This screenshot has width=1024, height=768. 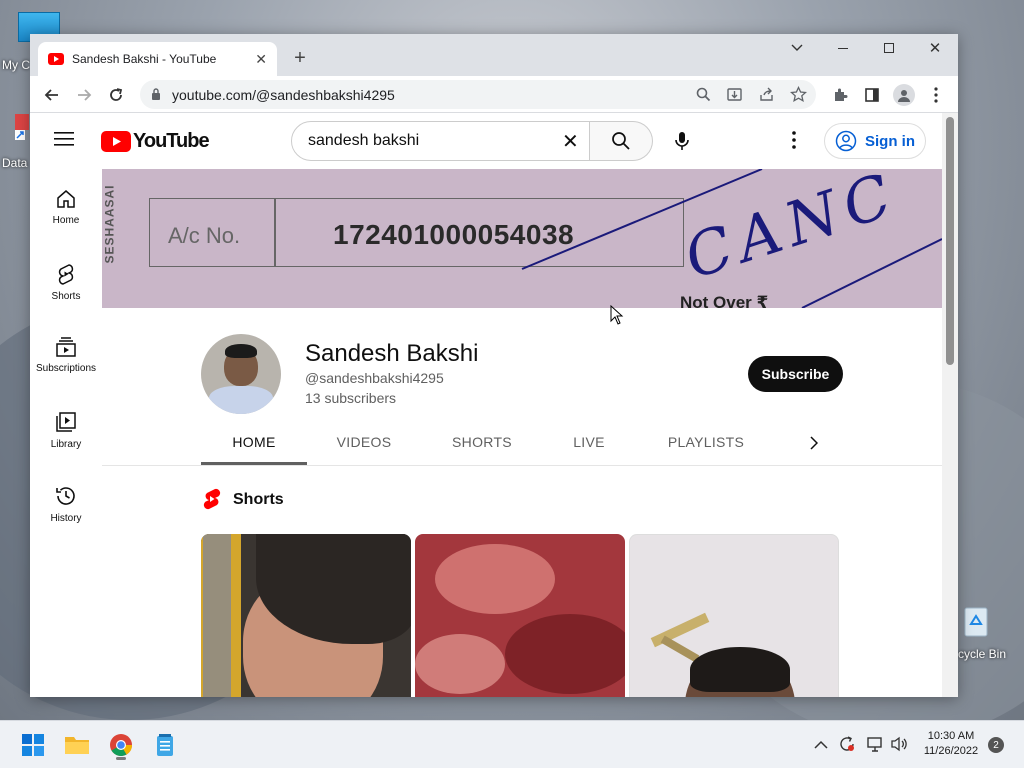 What do you see at coordinates (66, 368) in the screenshot?
I see `sidebar-item-label: Subscriptions` at bounding box center [66, 368].